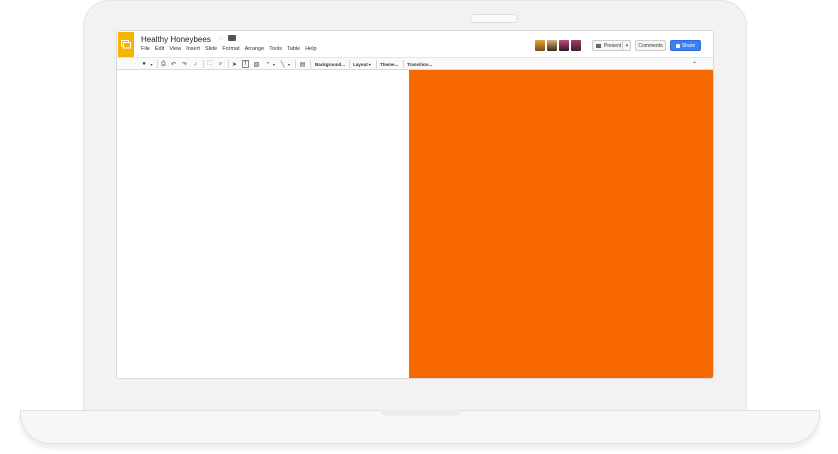 The height and width of the screenshot is (454, 838). I want to click on laptop-camera, so click(494, 18).